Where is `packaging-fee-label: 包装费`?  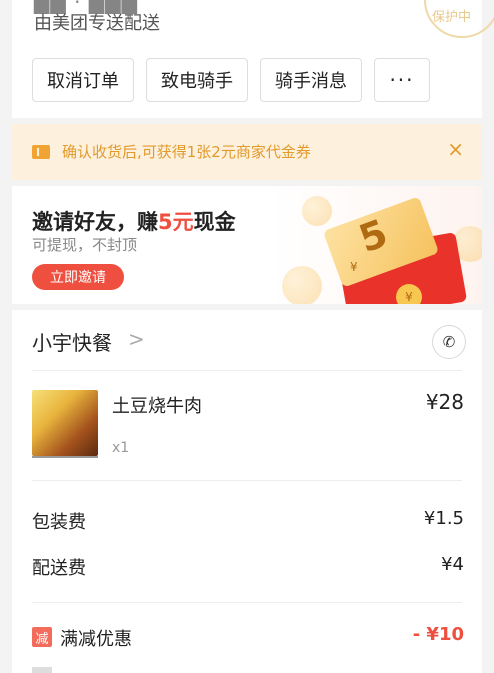
packaging-fee-label: 包装费 is located at coordinates (59, 522).